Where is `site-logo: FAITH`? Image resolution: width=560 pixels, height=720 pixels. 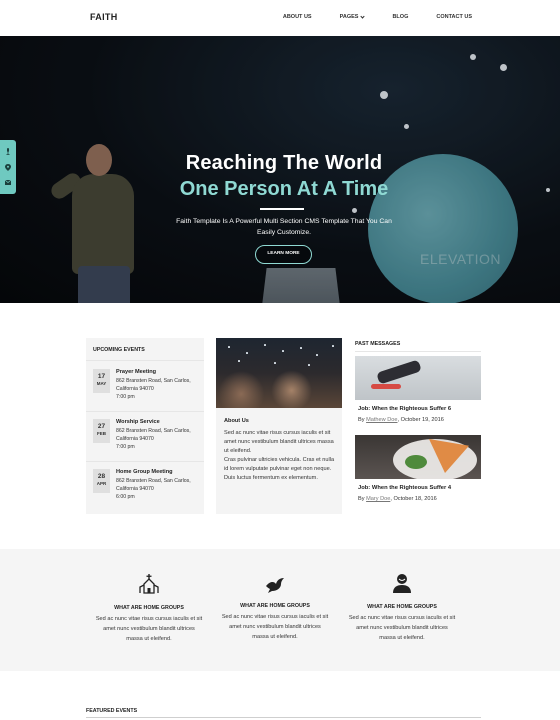
site-logo: FAITH is located at coordinates (104, 17).